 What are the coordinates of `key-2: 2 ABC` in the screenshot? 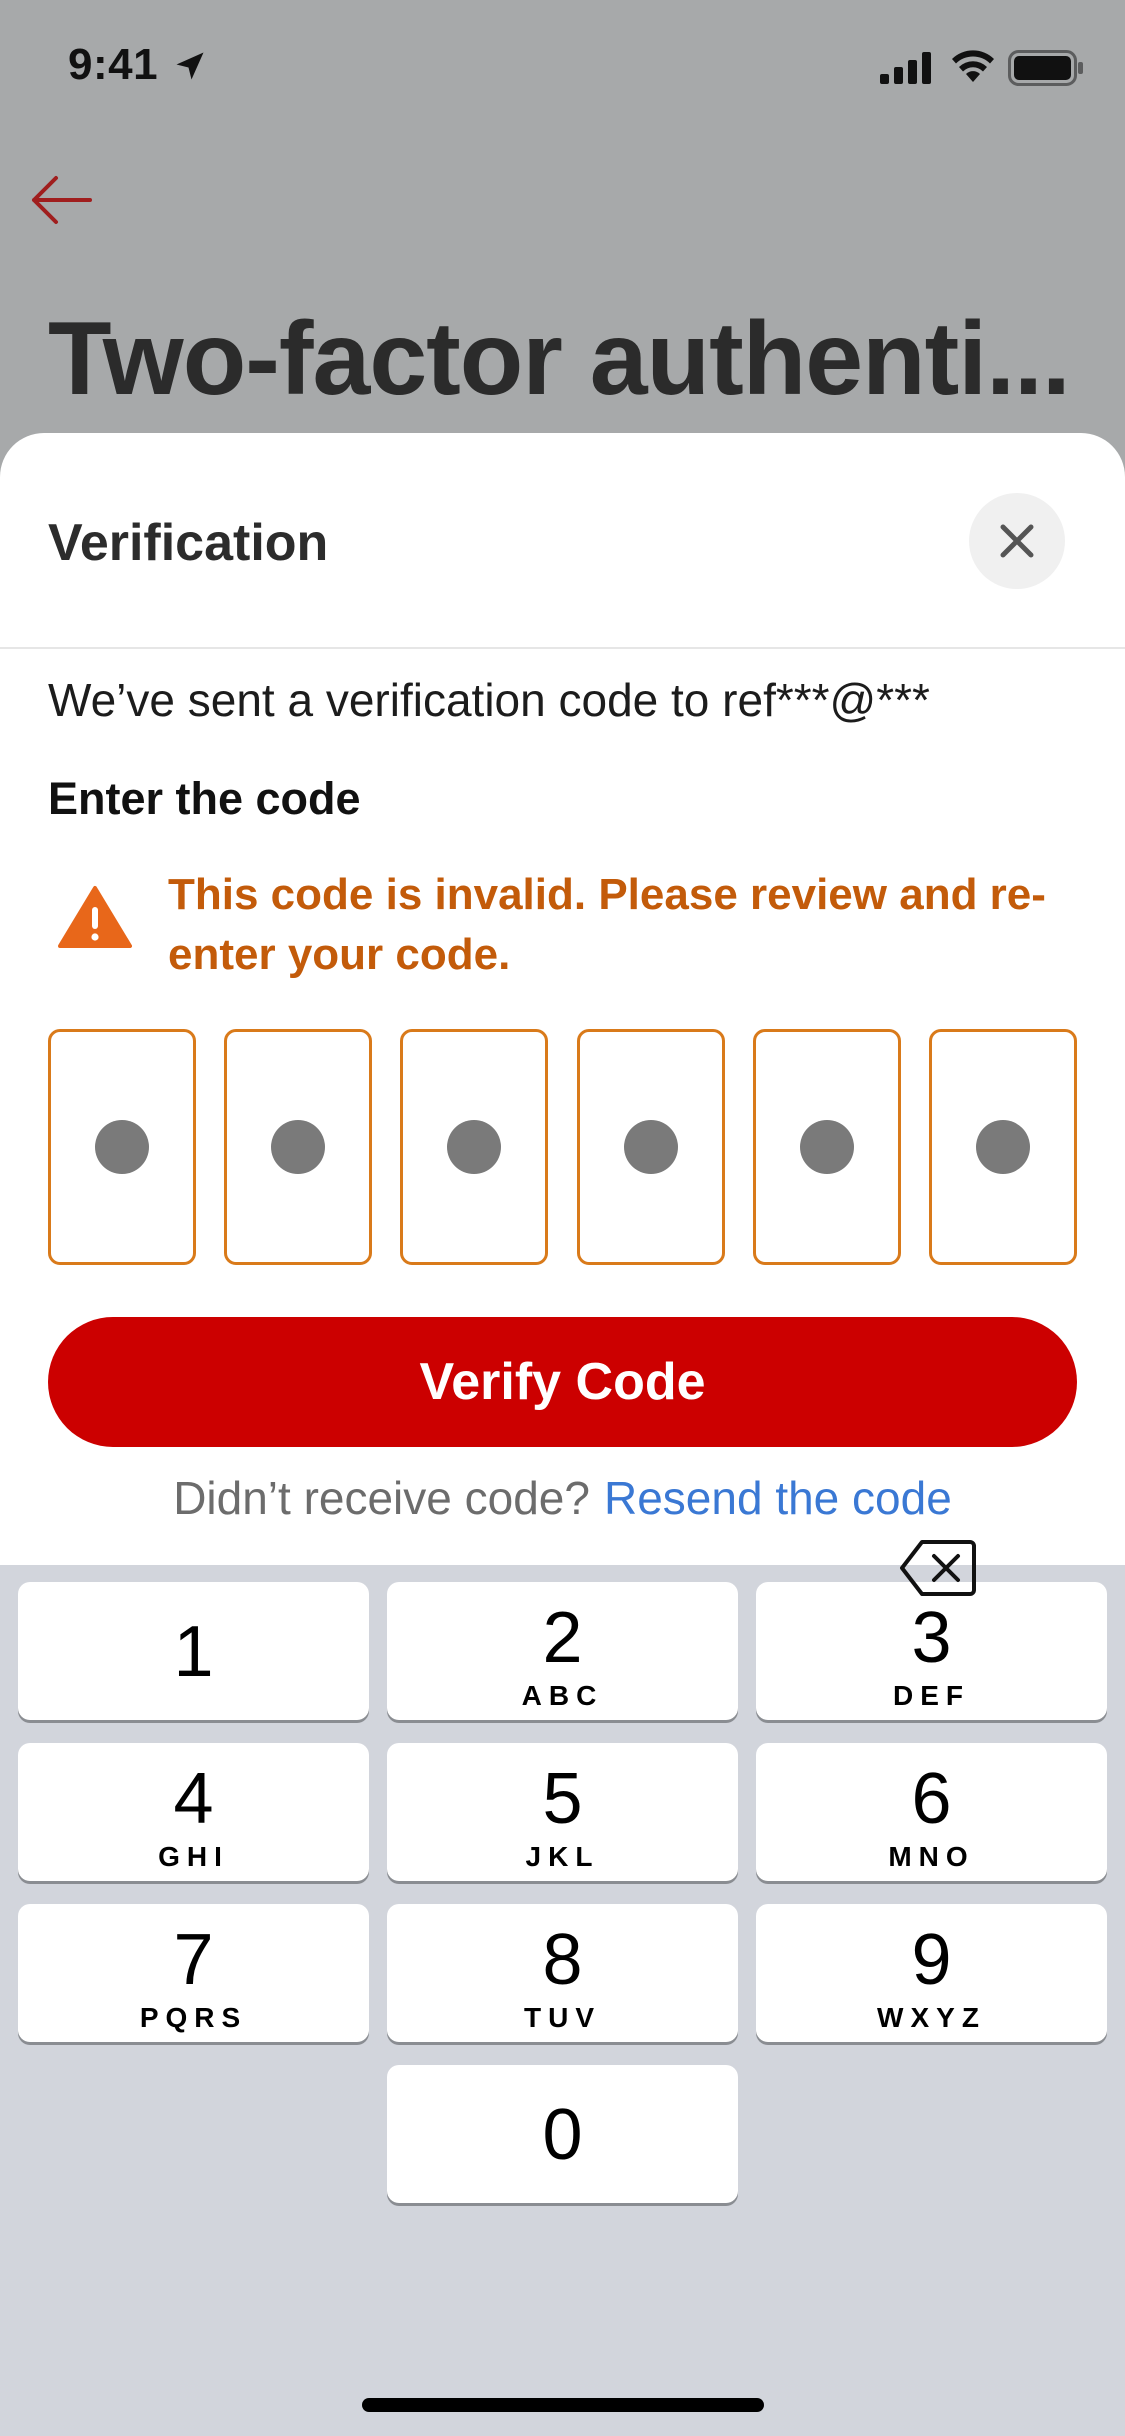 It's located at (562, 1651).